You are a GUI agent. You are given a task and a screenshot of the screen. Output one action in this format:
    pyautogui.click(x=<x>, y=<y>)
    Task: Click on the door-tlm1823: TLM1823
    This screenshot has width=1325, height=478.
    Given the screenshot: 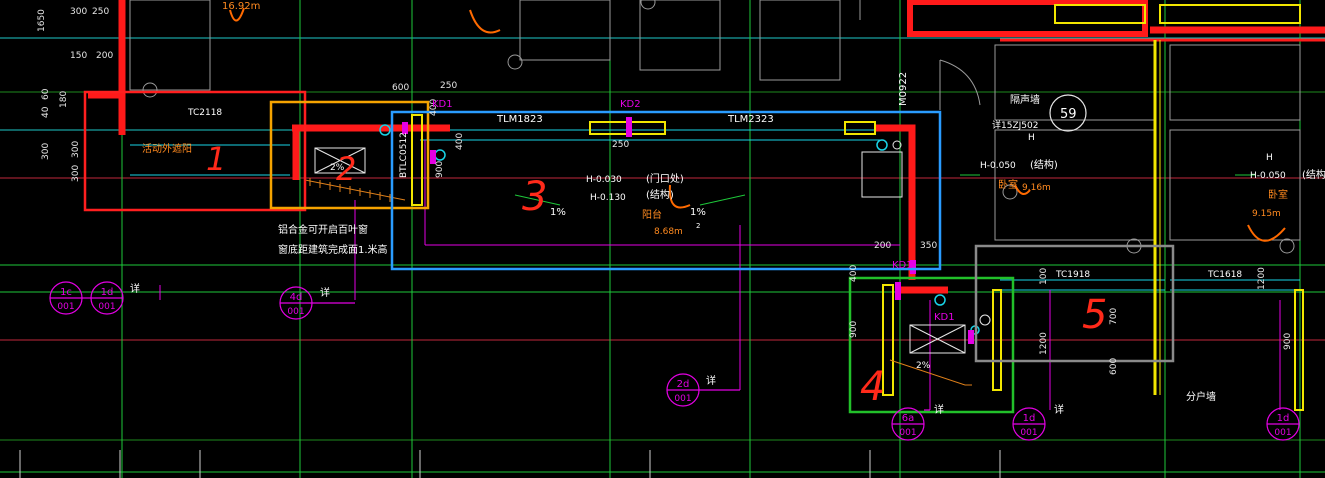 What is the action you would take?
    pyautogui.click(x=519, y=119)
    